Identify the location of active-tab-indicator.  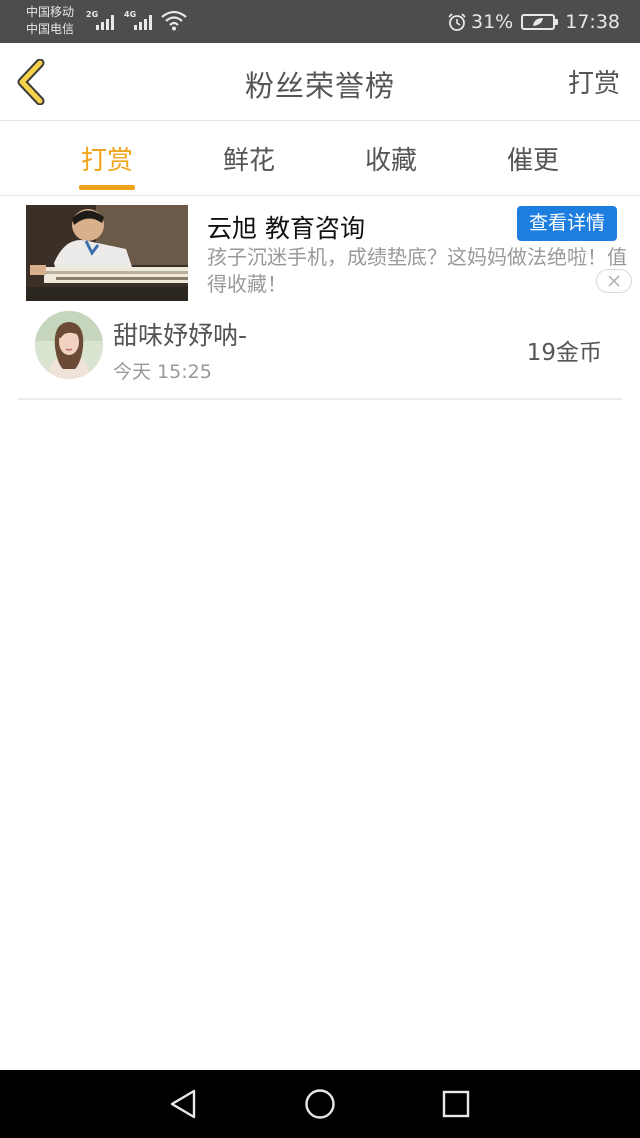
(107, 187).